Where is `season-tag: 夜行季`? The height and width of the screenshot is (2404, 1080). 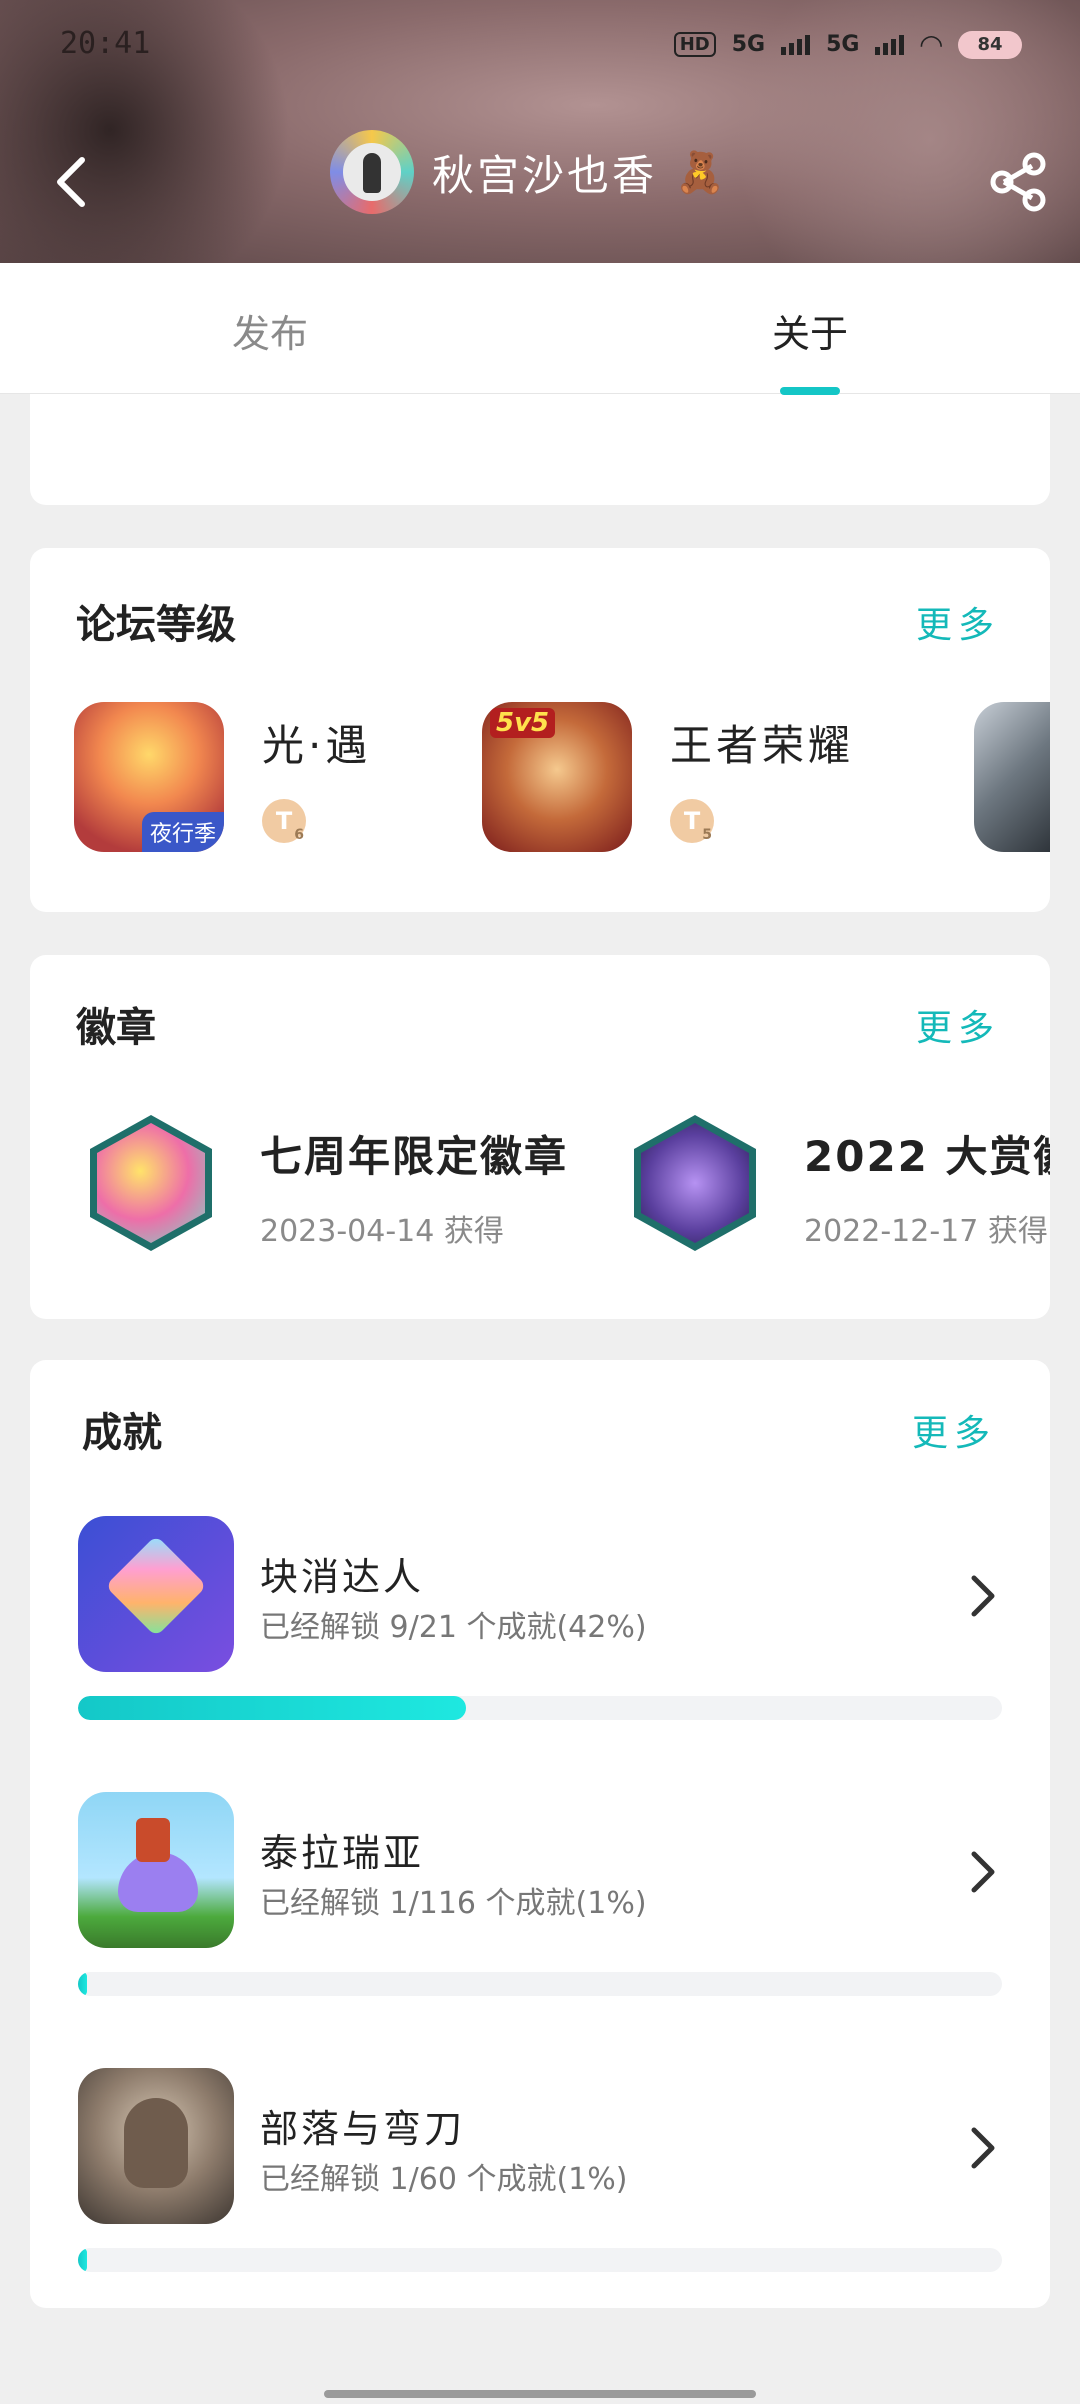
season-tag: 夜行季 is located at coordinates (182, 832).